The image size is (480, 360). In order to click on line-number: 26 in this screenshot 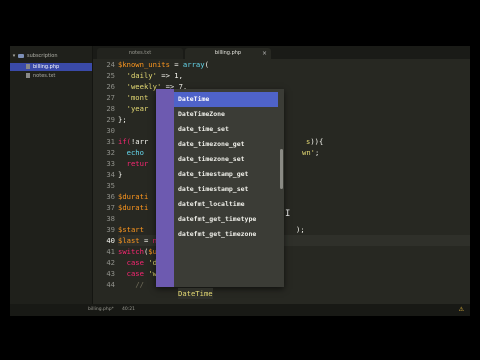, I will do `click(110, 86)`.